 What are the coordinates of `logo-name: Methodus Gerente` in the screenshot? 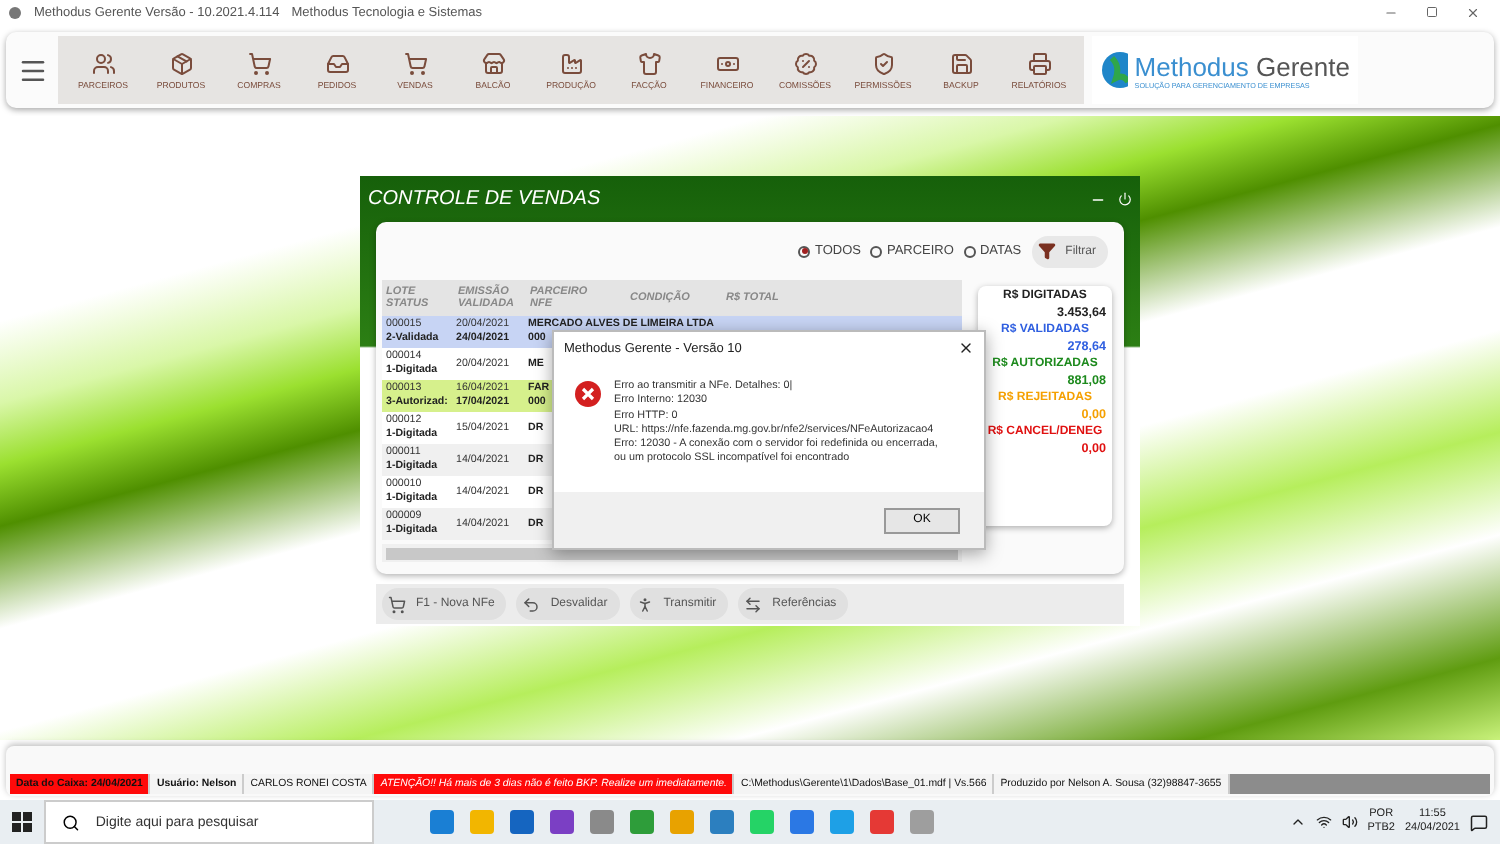 It's located at (1242, 66).